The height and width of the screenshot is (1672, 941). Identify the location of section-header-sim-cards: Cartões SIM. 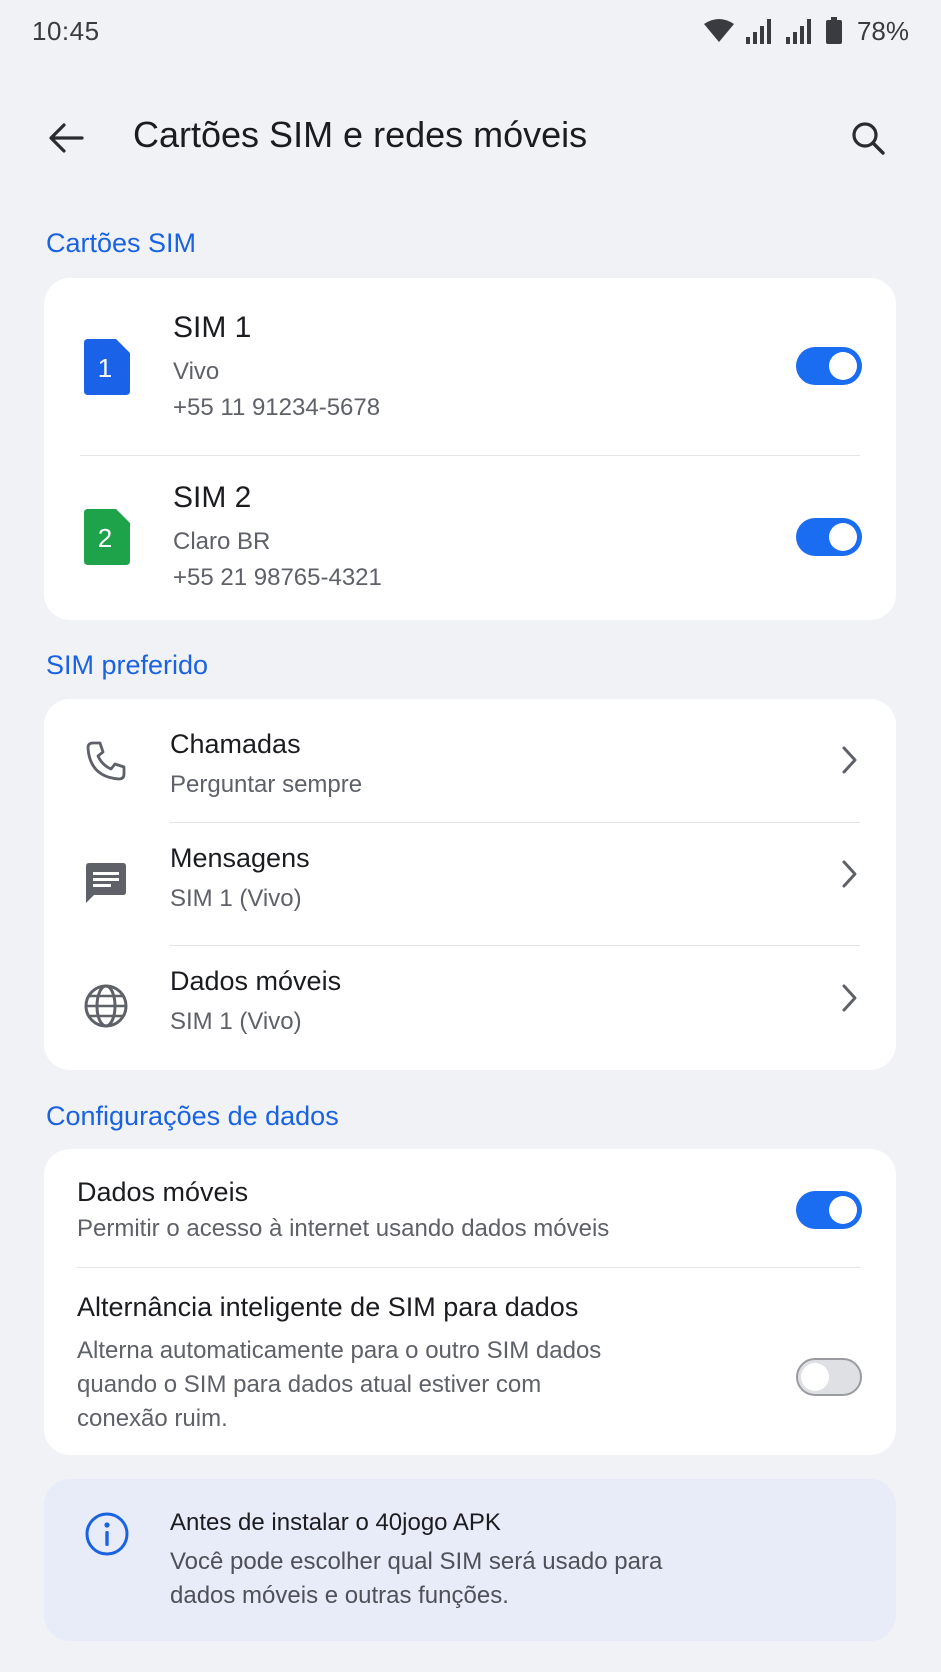
(121, 243).